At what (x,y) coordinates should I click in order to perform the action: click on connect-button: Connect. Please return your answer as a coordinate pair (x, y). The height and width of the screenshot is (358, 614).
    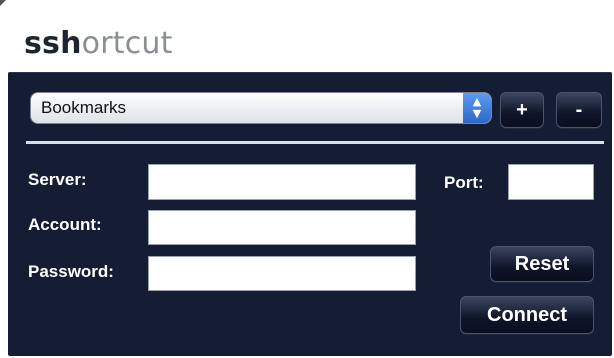
    Looking at the image, I should click on (527, 315).